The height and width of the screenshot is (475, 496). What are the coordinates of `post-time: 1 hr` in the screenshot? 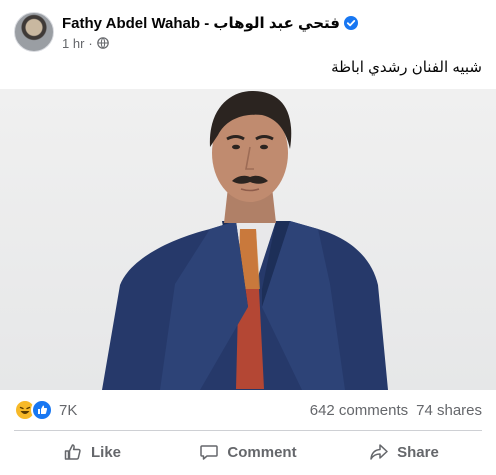 It's located at (73, 43).